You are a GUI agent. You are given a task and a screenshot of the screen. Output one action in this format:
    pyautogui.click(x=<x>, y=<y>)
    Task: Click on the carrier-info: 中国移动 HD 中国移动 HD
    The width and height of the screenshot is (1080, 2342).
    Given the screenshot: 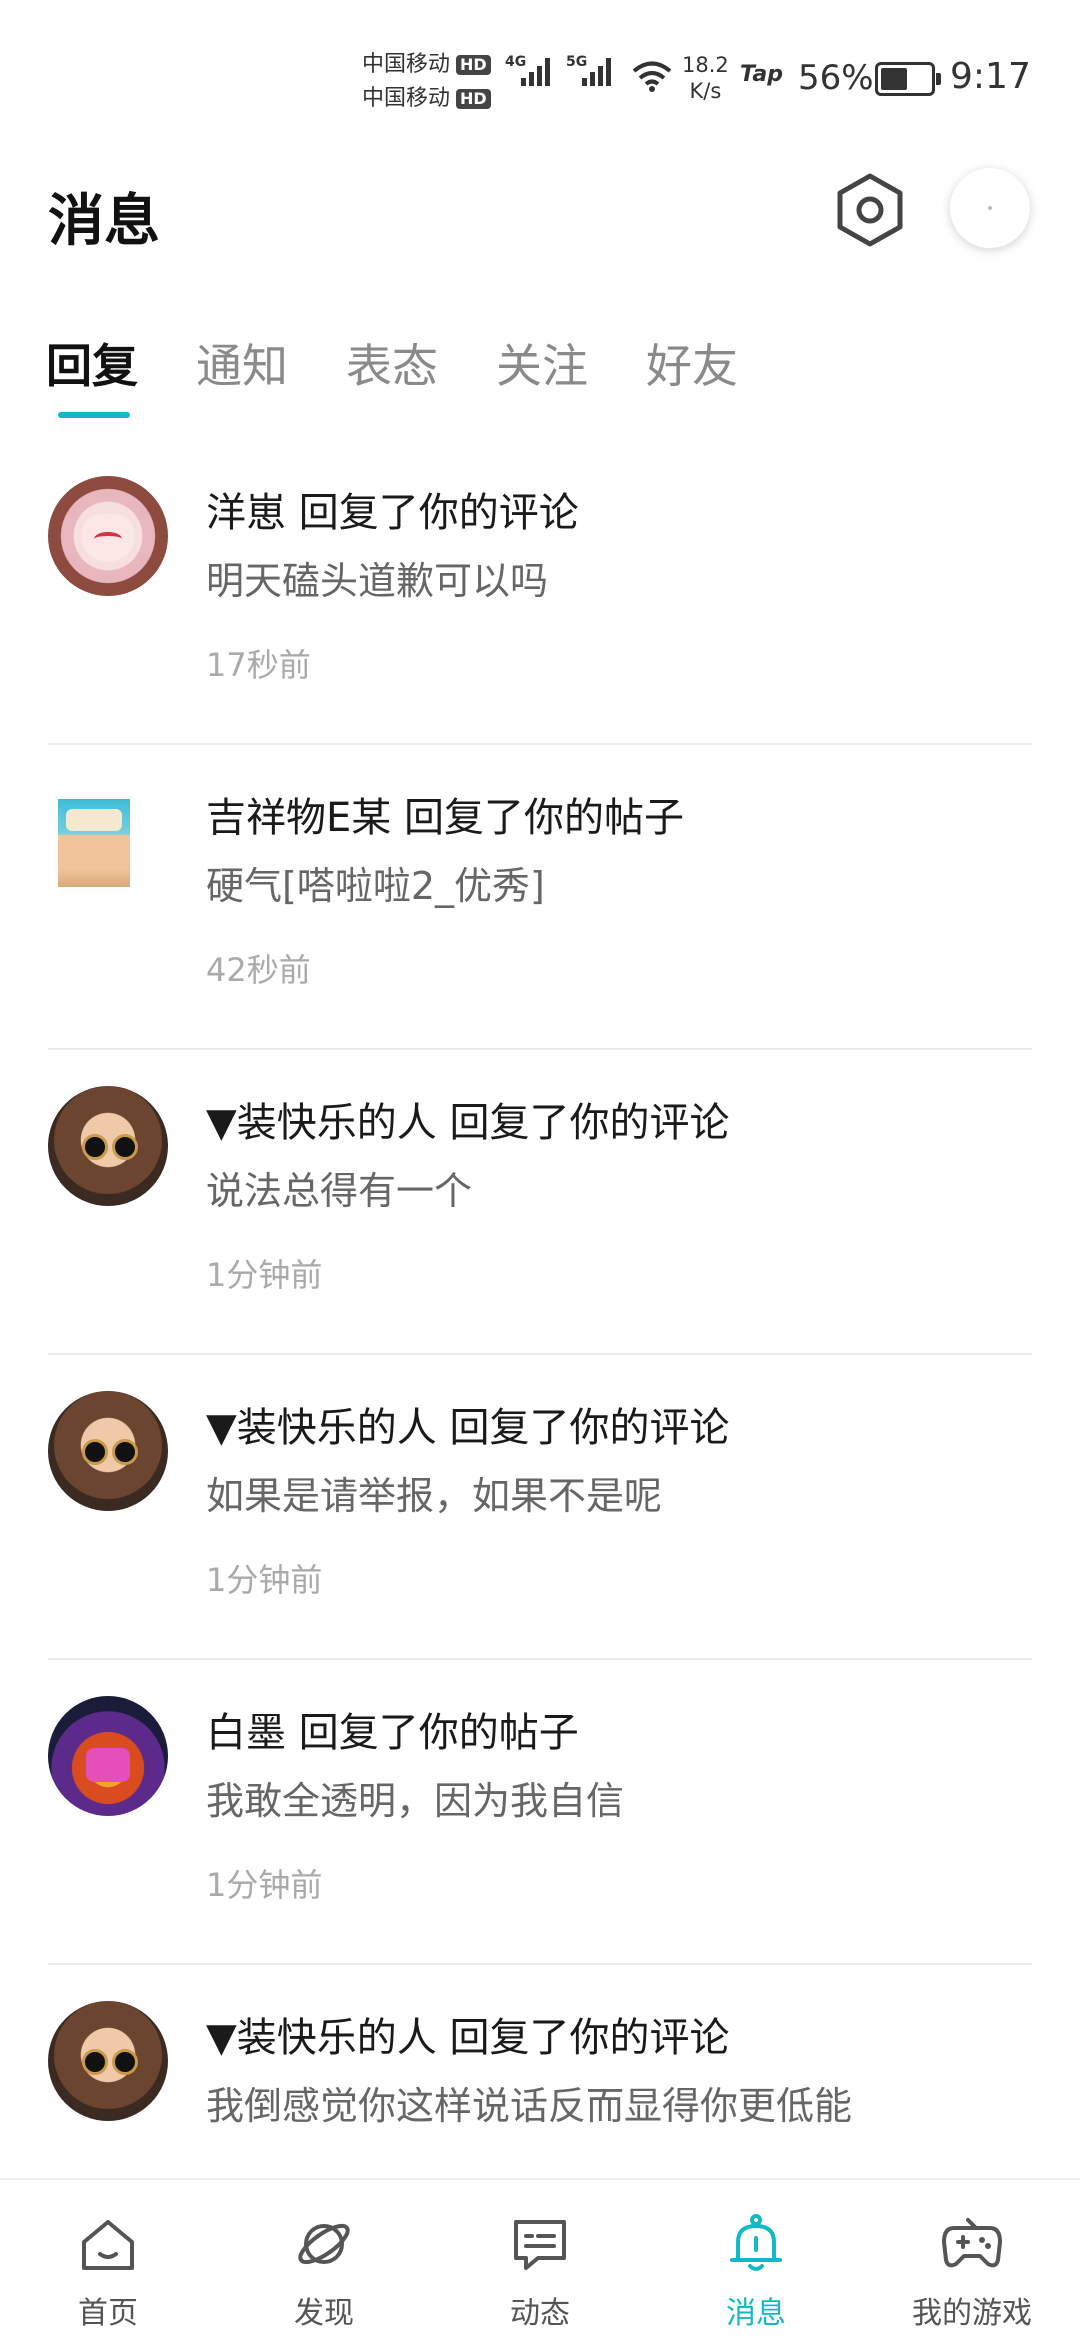 What is the action you would take?
    pyautogui.click(x=426, y=82)
    